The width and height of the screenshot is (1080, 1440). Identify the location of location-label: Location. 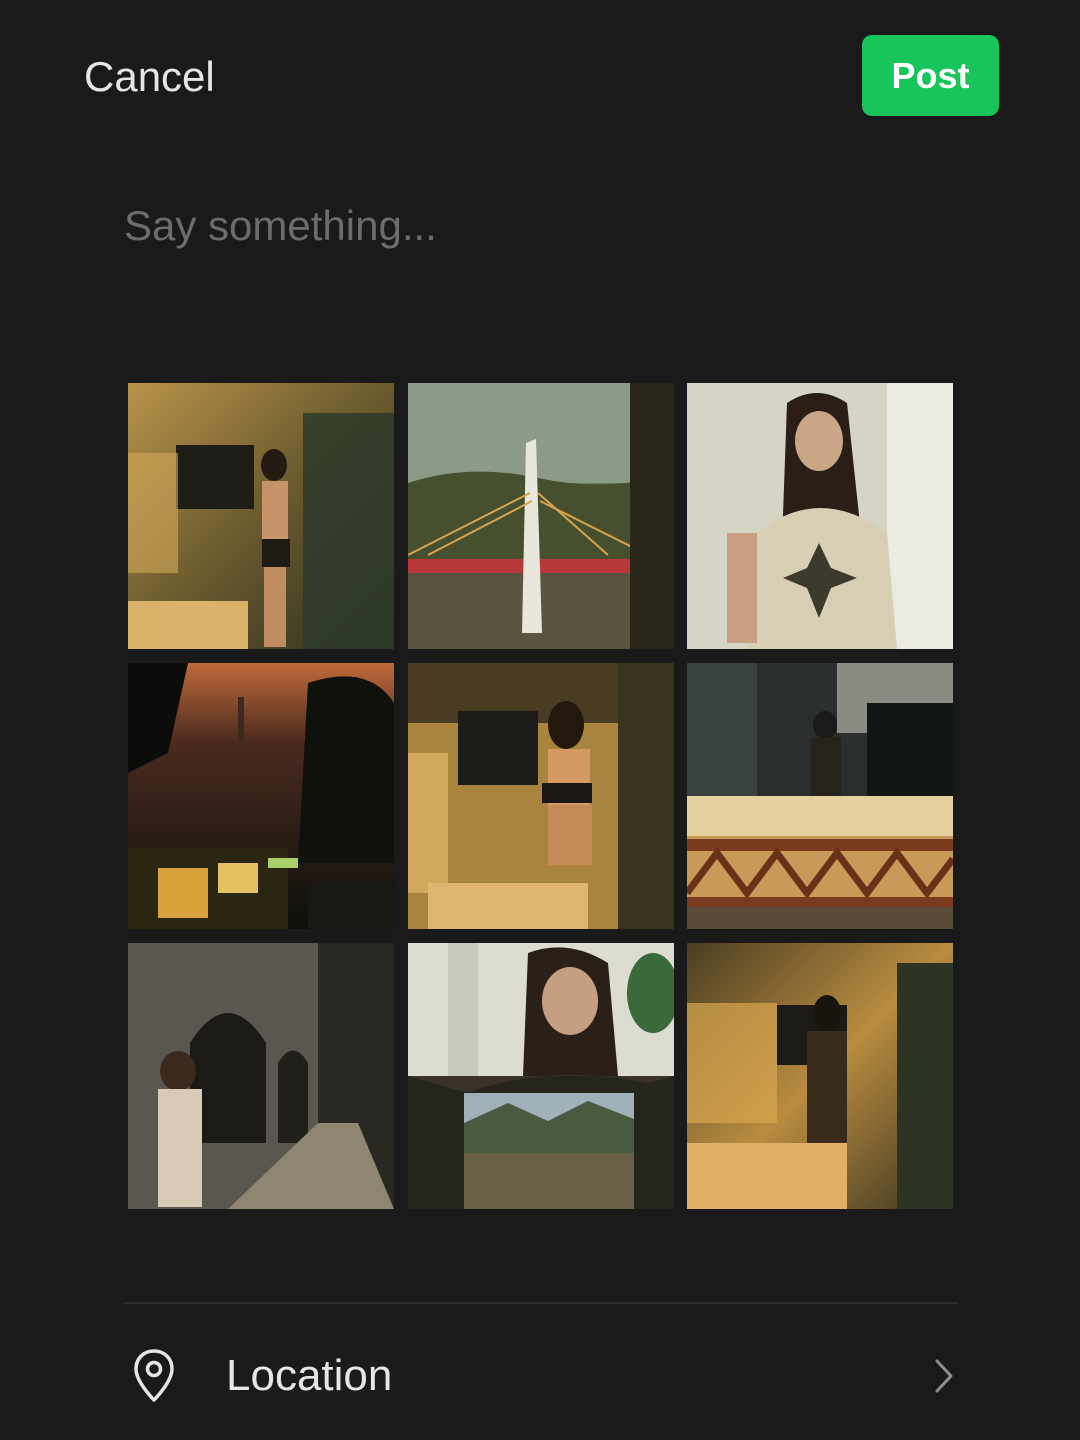
(309, 1375).